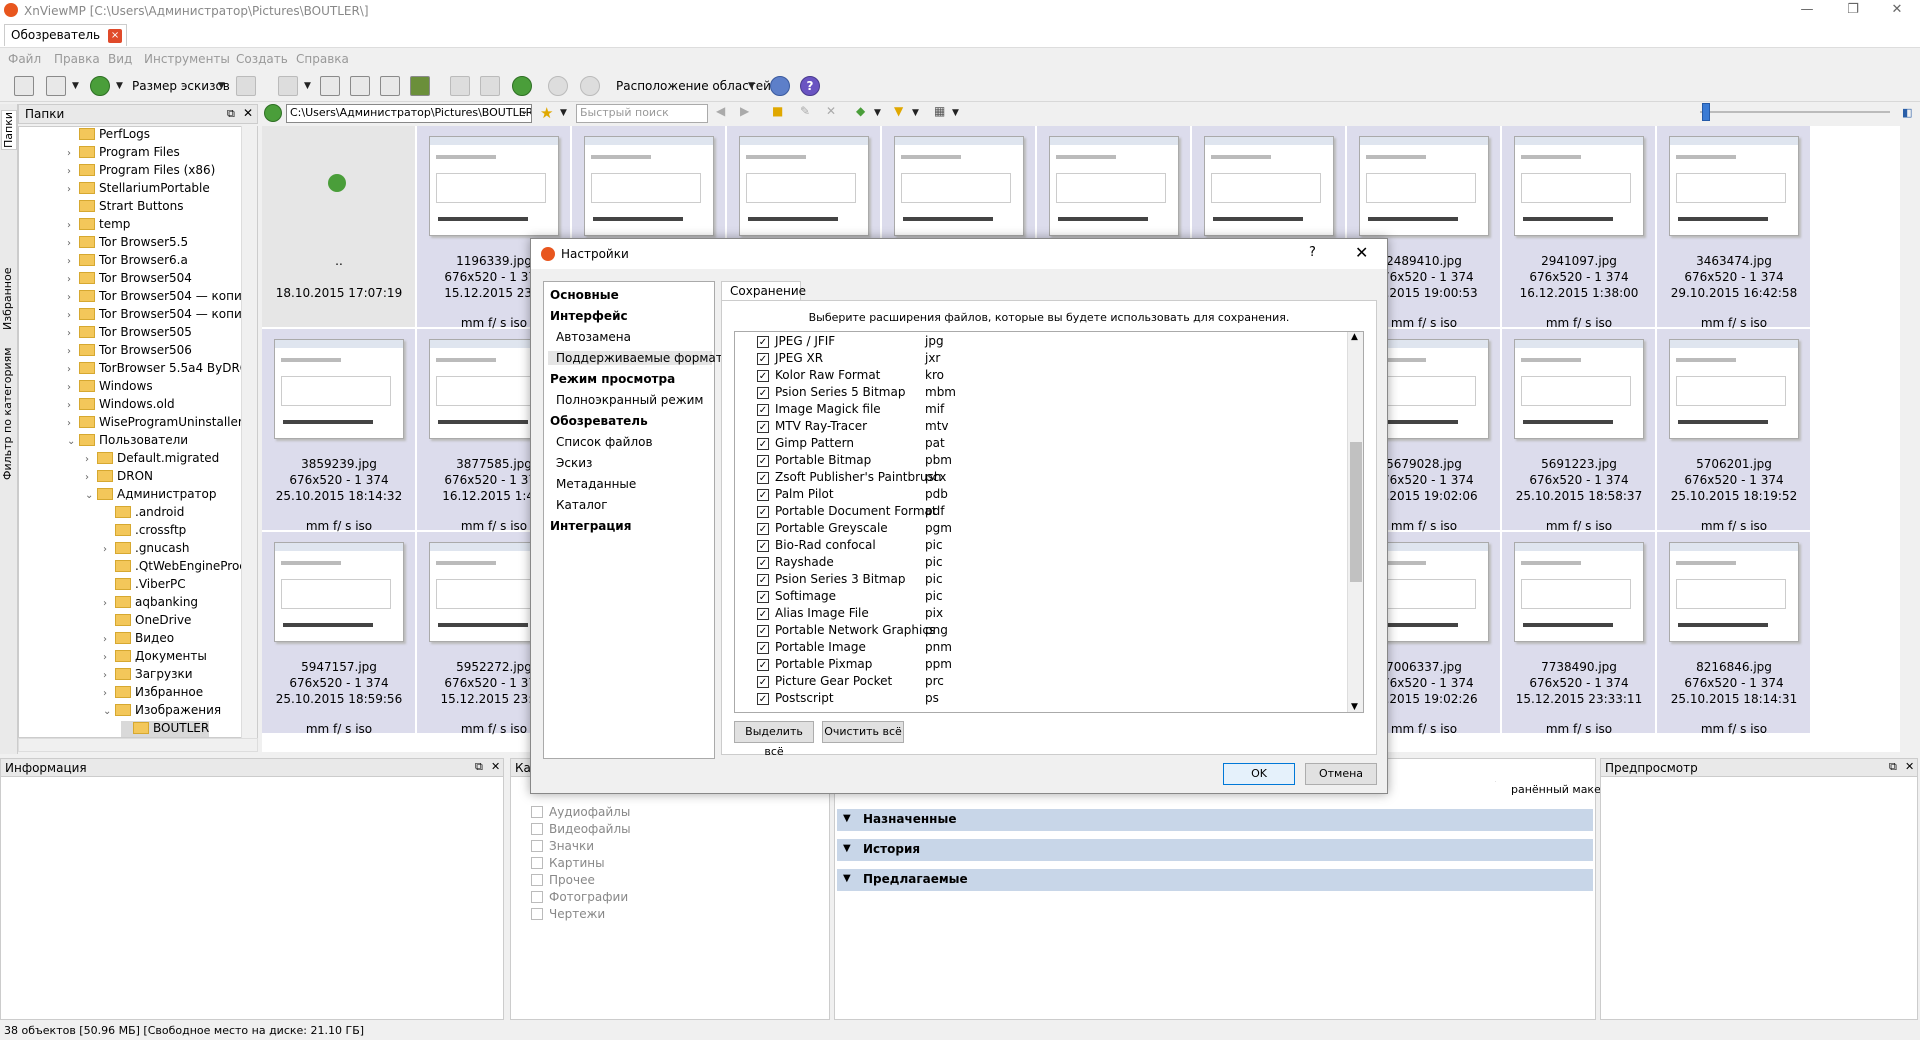  What do you see at coordinates (1312, 252) in the screenshot?
I see `dialog-help-icon: ?` at bounding box center [1312, 252].